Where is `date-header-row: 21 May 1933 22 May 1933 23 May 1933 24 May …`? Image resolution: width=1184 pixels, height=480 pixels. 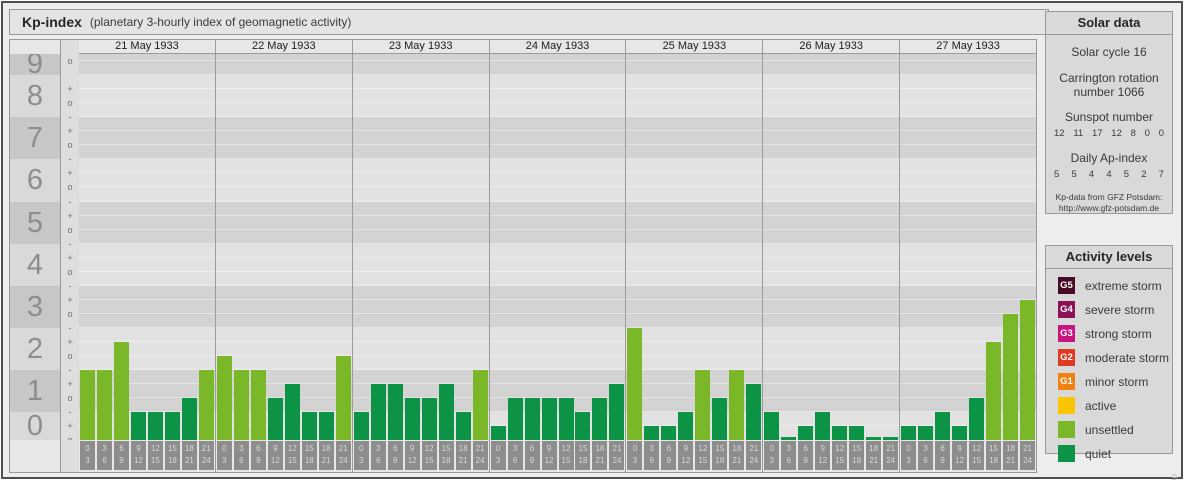 date-header-row: 21 May 1933 22 May 1933 23 May 1933 24 May … is located at coordinates (557, 47).